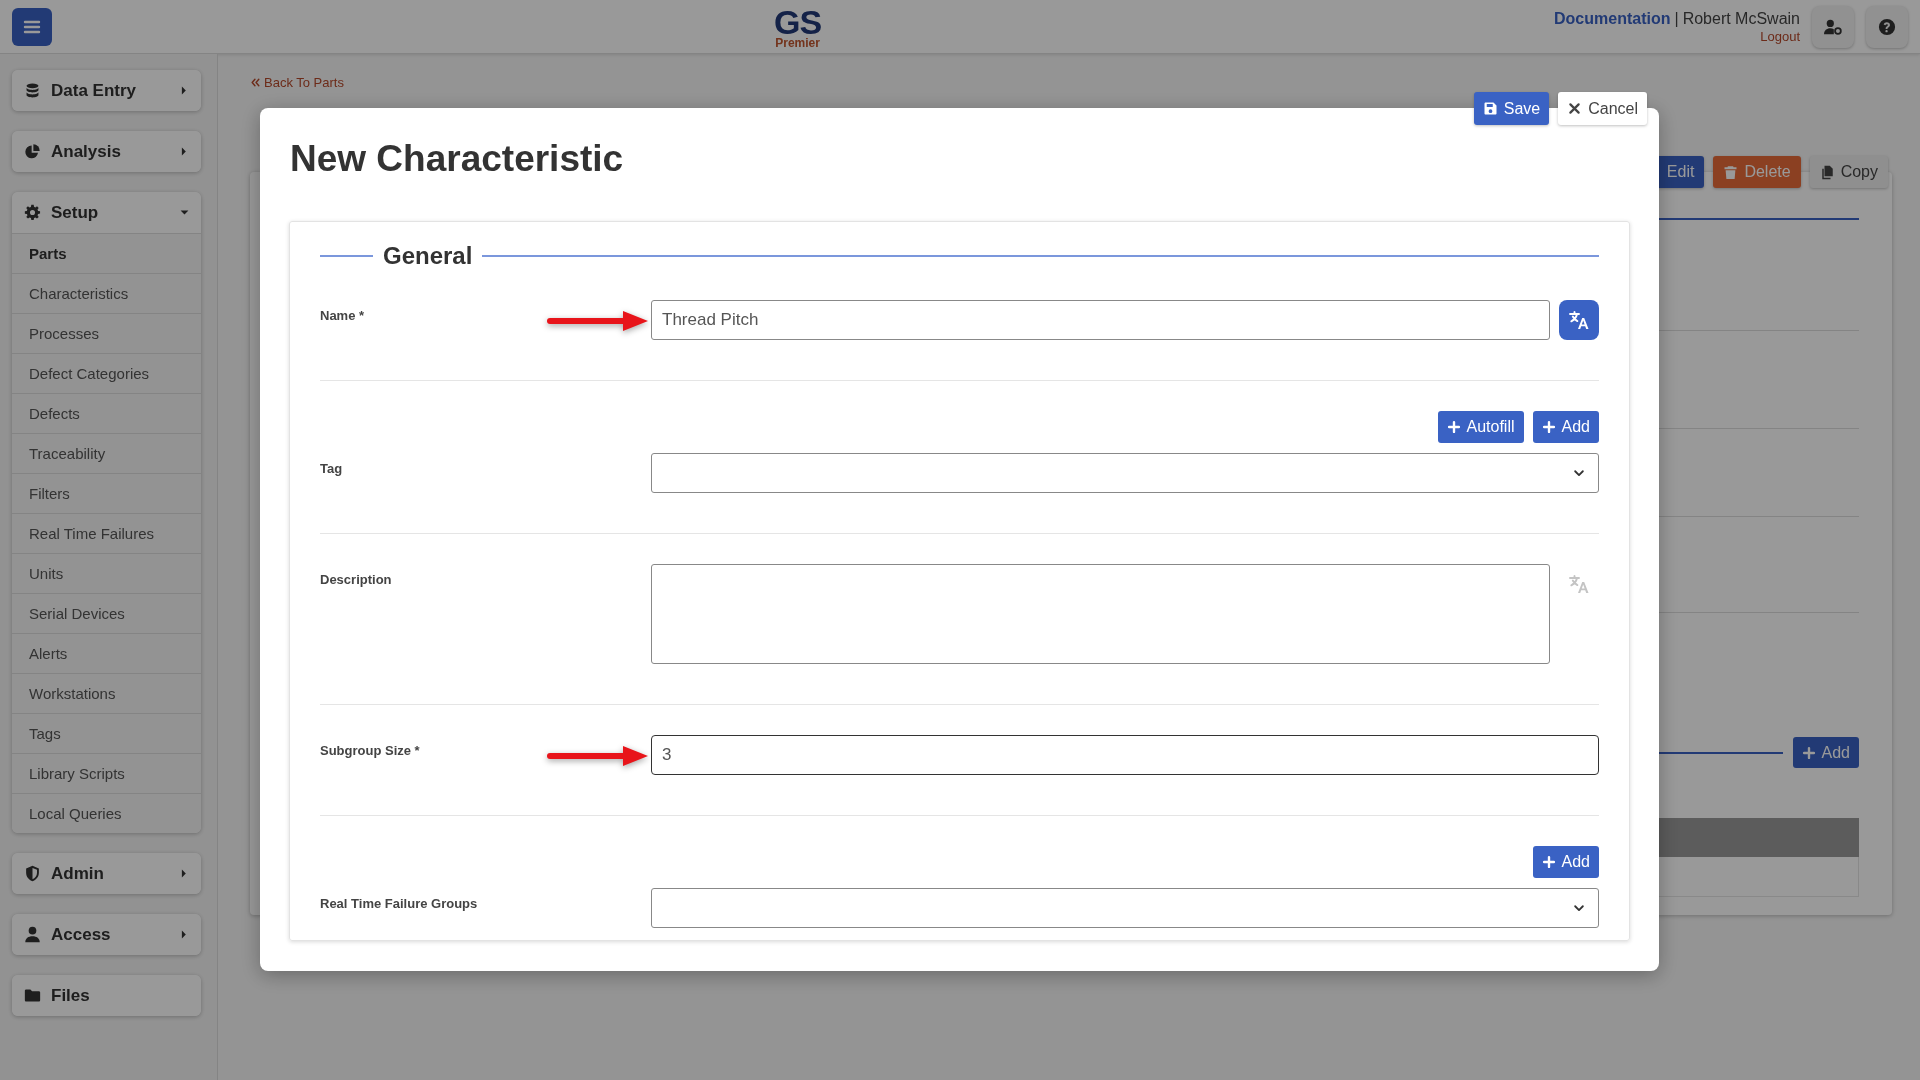 This screenshot has width=1920, height=1080. Describe the element at coordinates (1100, 614) in the screenshot. I see `text-area` at that location.